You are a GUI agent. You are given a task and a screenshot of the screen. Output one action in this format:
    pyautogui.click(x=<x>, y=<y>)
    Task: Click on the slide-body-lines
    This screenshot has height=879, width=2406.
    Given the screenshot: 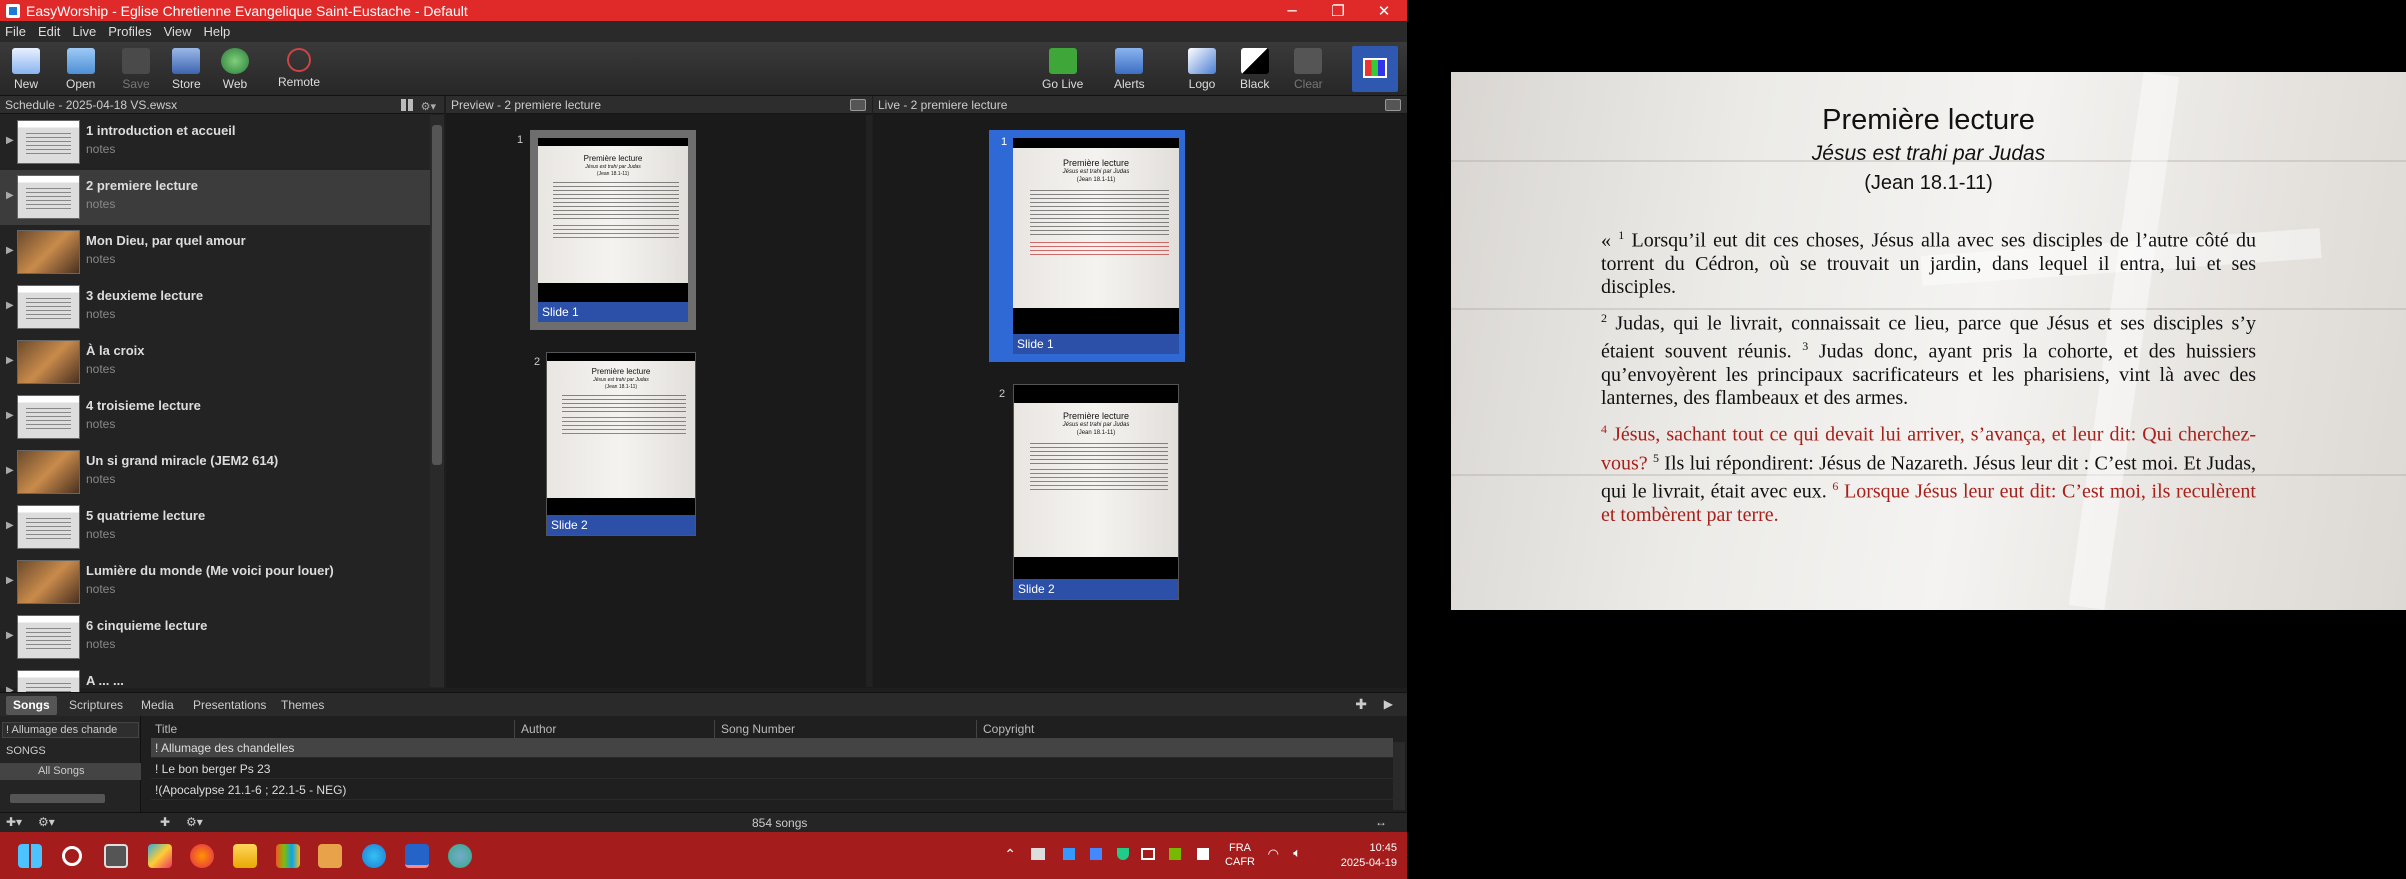 What is the action you would take?
    pyautogui.click(x=1099, y=455)
    